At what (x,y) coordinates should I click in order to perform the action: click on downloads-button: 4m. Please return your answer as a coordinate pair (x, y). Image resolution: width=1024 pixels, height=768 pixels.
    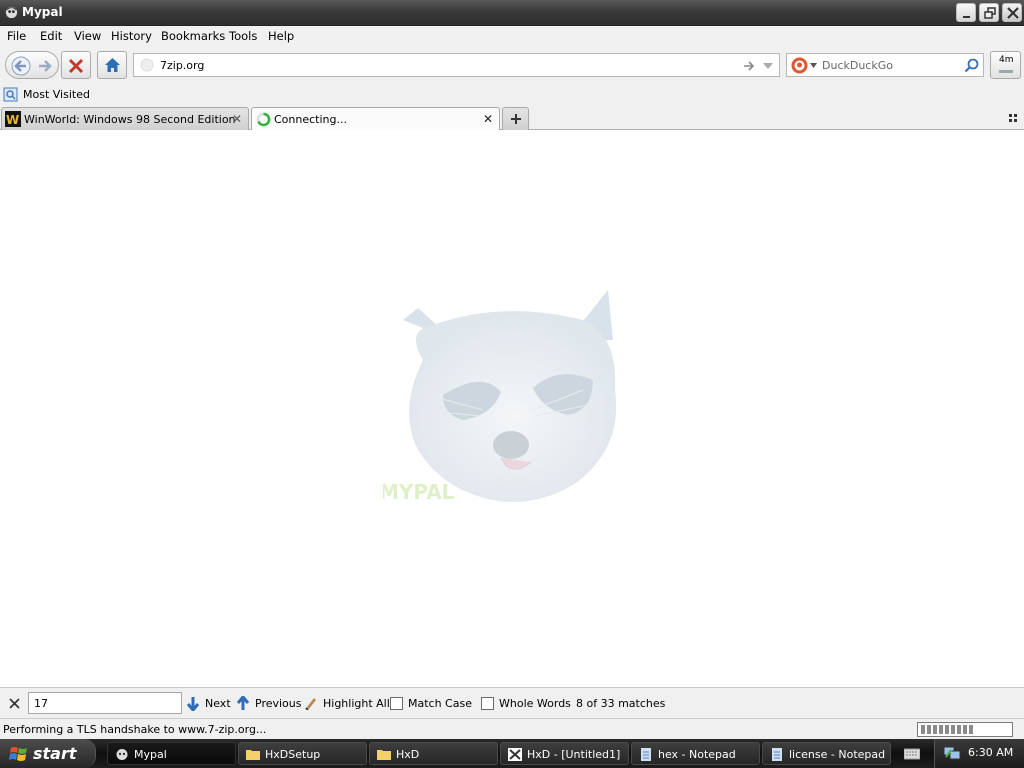
    Looking at the image, I should click on (1005, 65).